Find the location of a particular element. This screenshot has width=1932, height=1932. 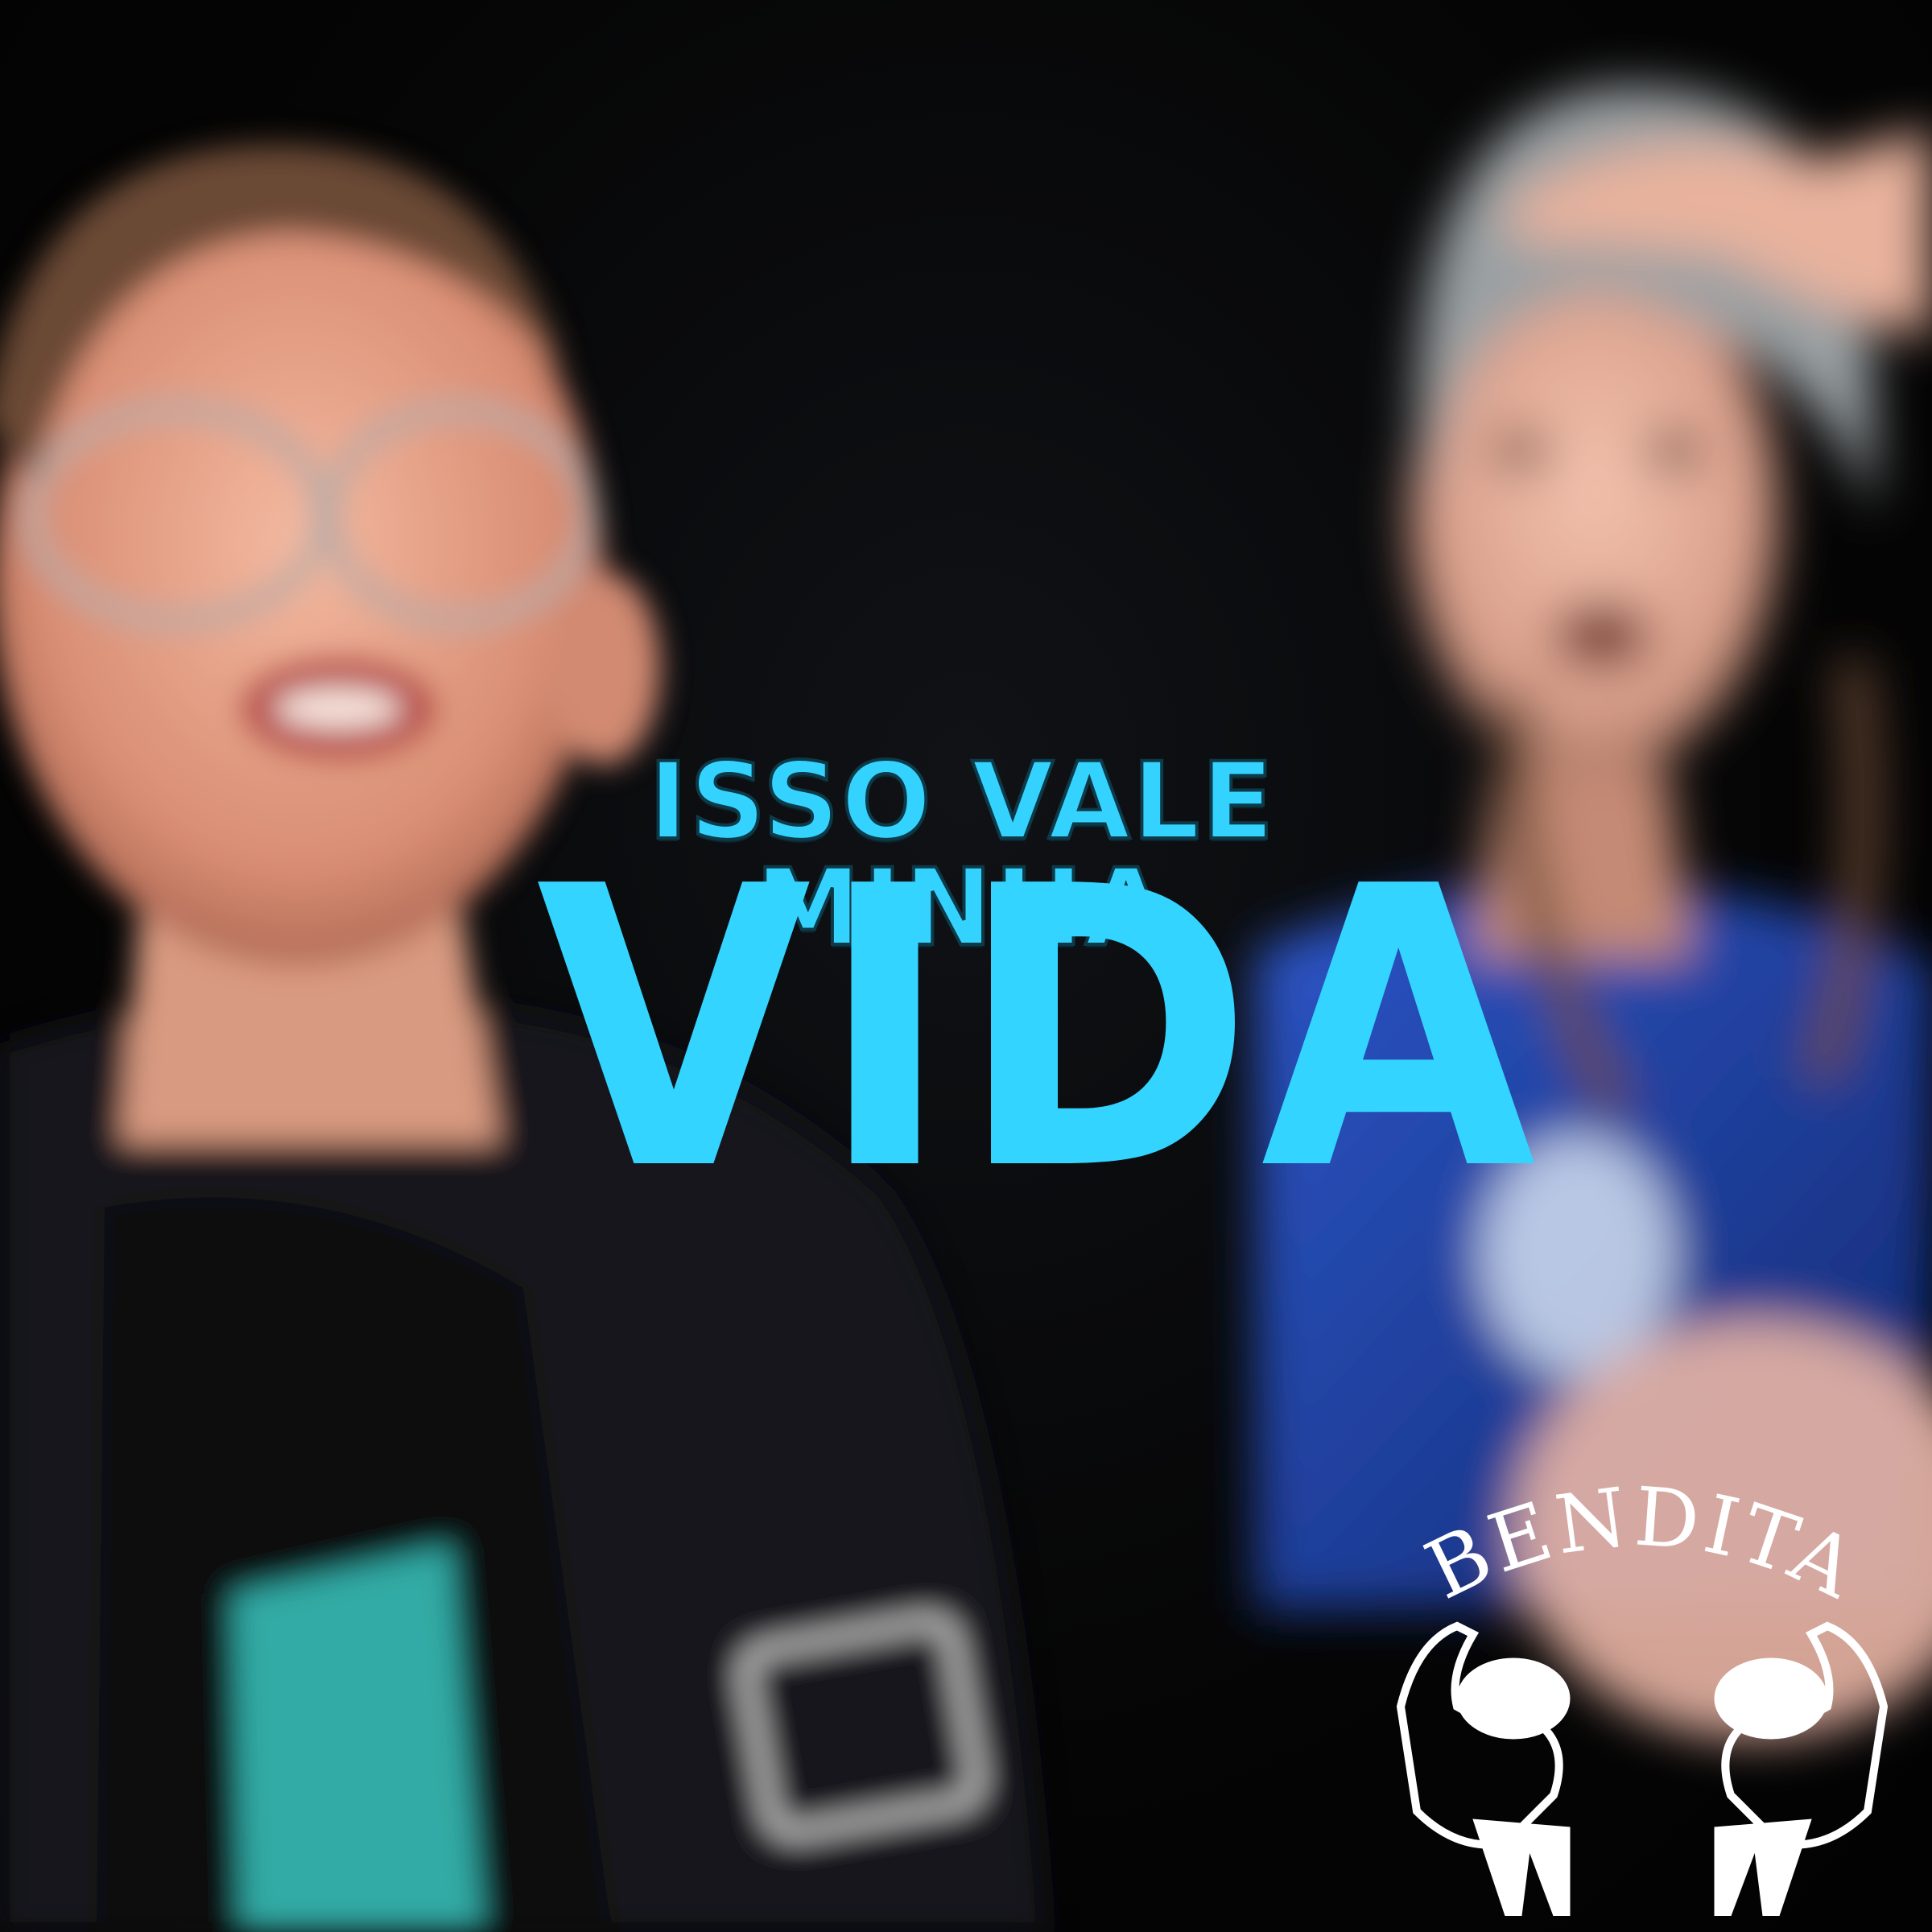

two-hands-holding-globes-icon is located at coordinates (1642, 1769).